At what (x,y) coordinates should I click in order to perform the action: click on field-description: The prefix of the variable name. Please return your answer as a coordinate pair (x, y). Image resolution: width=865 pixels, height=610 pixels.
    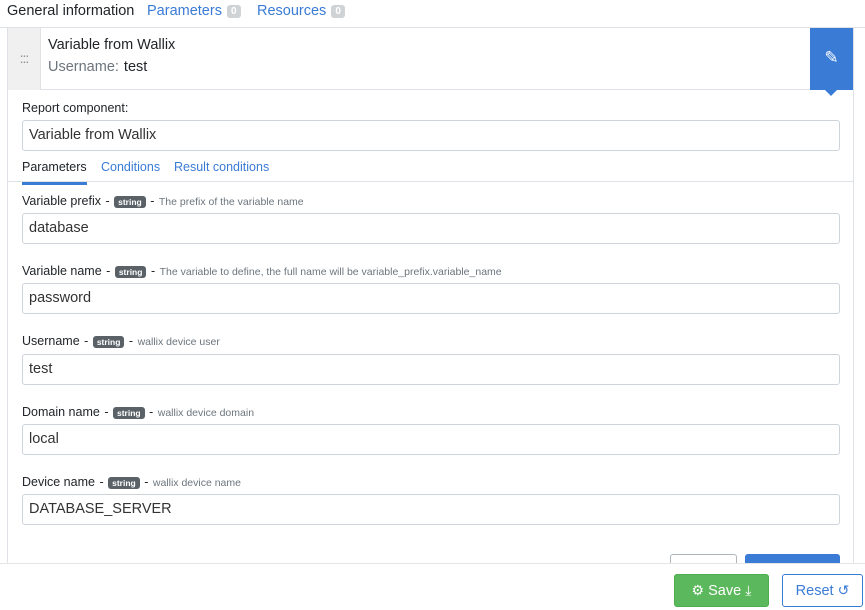
    Looking at the image, I should click on (231, 202).